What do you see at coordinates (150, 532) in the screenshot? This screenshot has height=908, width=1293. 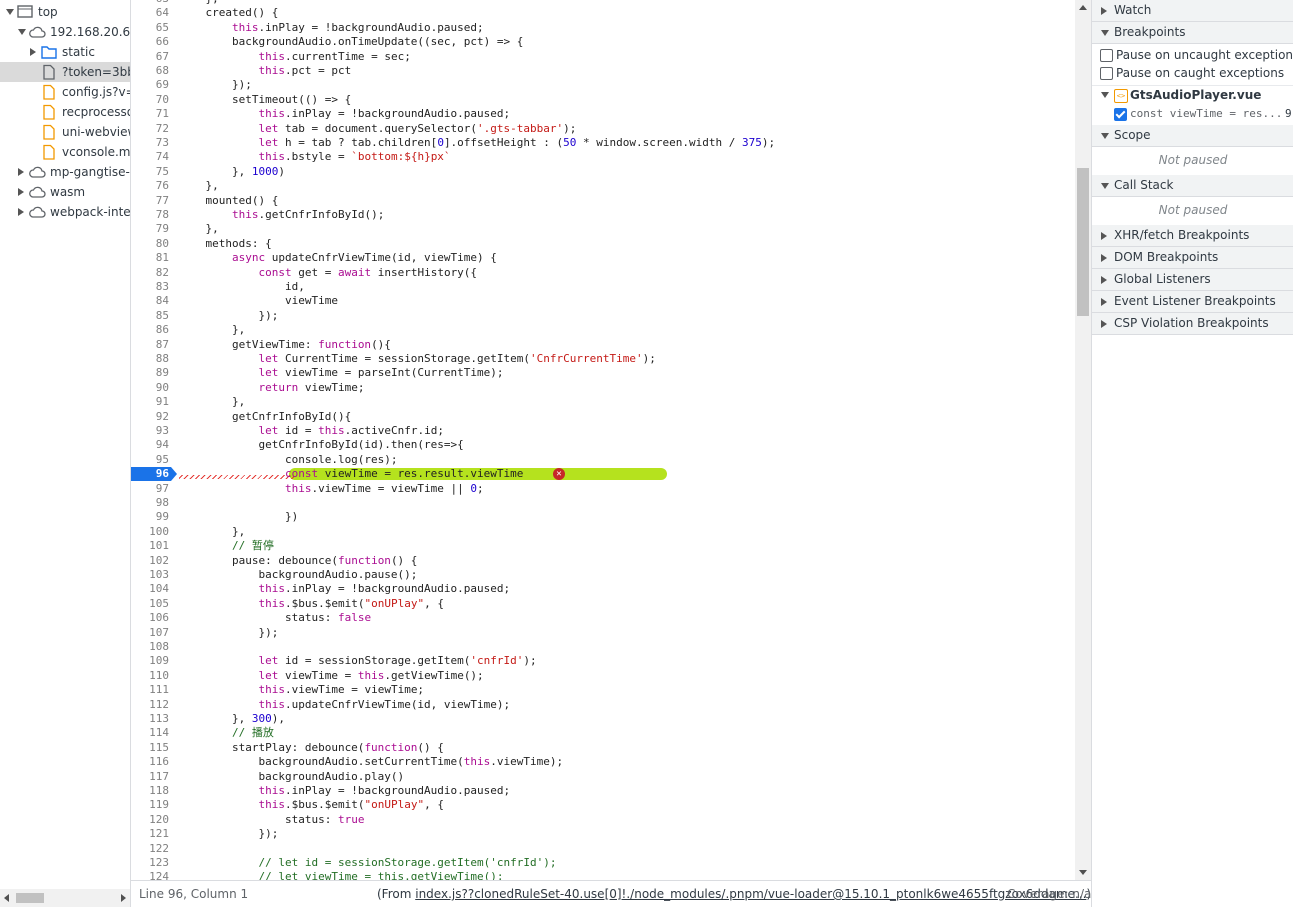 I see `line-number: 100` at bounding box center [150, 532].